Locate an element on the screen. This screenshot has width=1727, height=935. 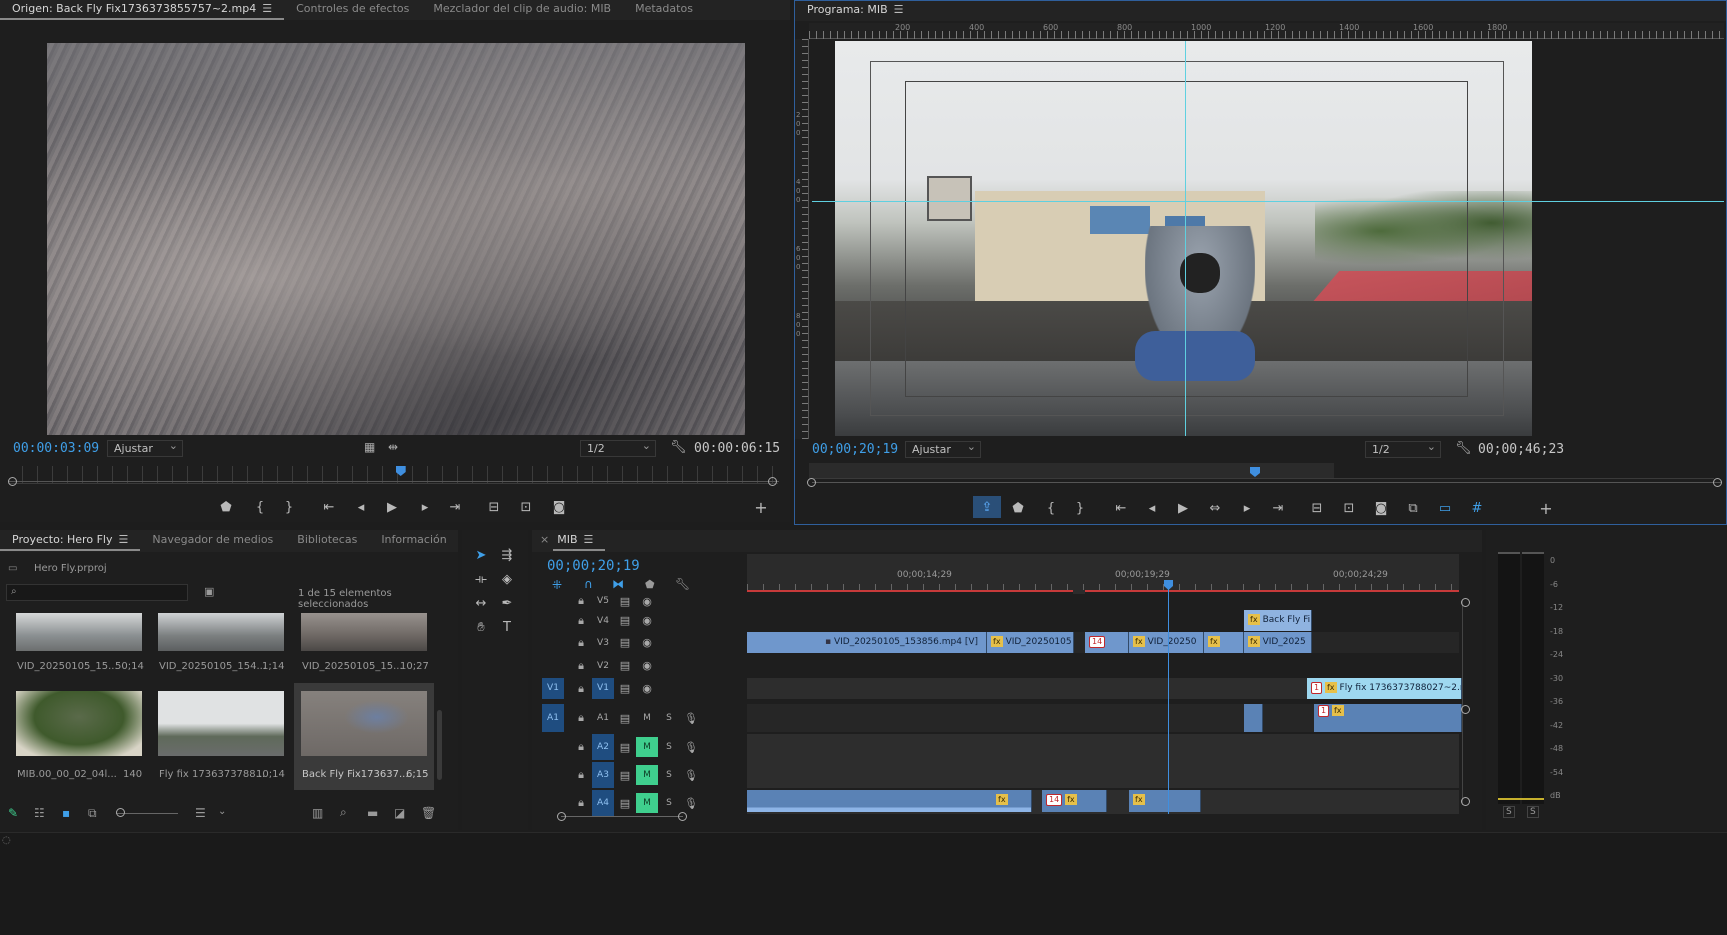
guide-horizontal is located at coordinates (1268, 201).